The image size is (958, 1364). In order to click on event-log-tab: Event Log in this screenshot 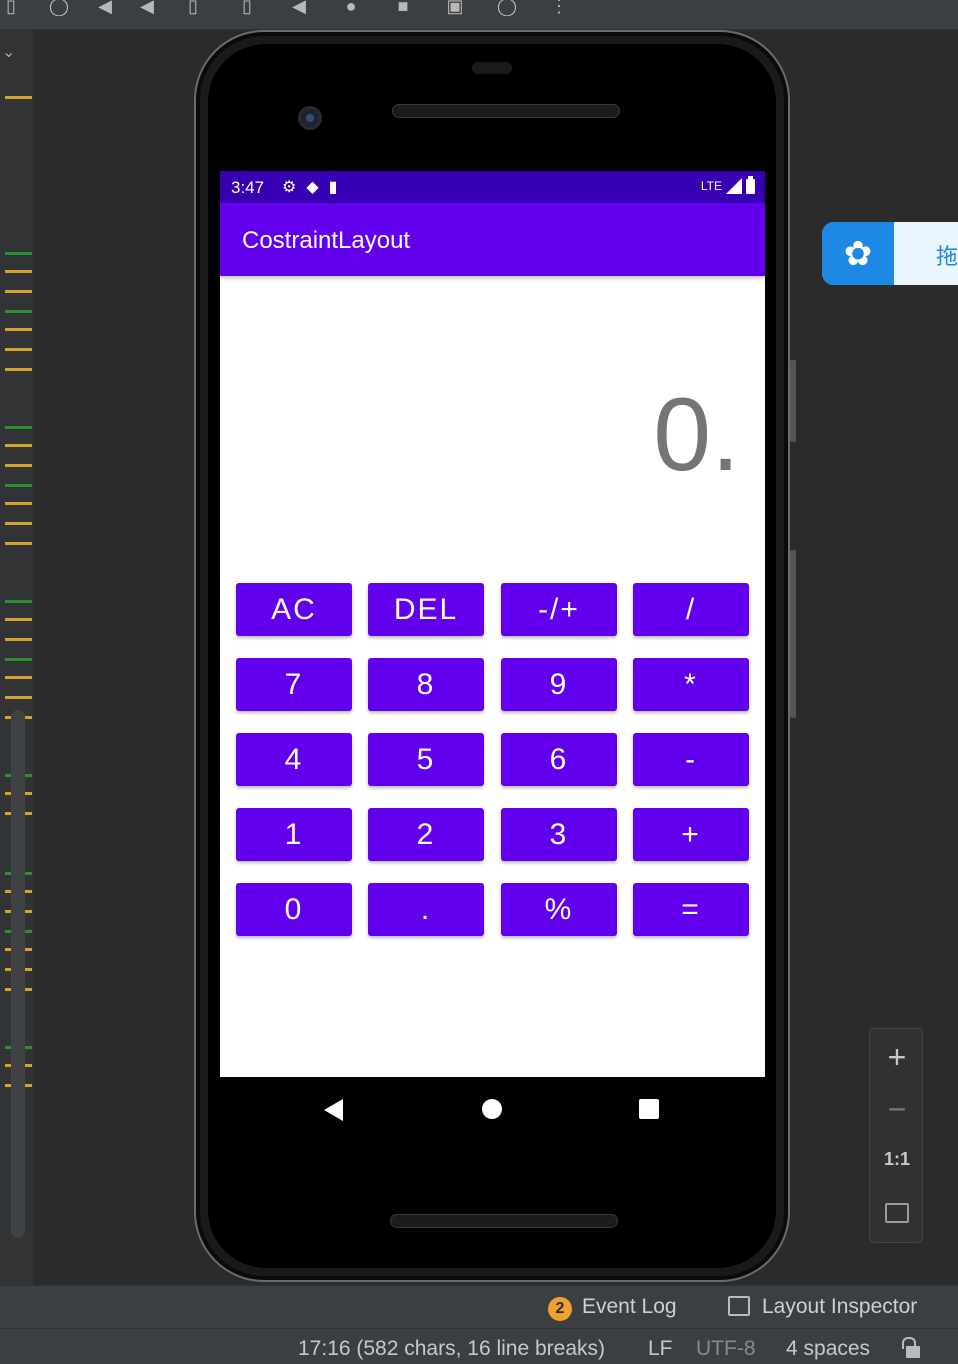, I will do `click(629, 1307)`.